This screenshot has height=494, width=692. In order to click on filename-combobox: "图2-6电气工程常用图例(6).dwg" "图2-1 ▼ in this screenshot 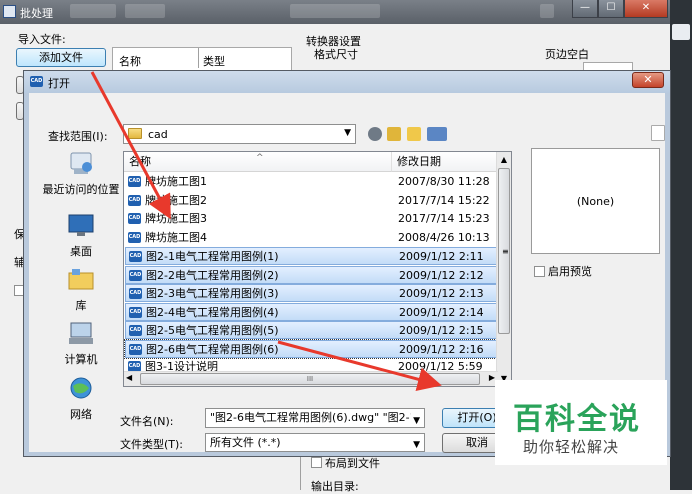, I will do `click(315, 418)`.